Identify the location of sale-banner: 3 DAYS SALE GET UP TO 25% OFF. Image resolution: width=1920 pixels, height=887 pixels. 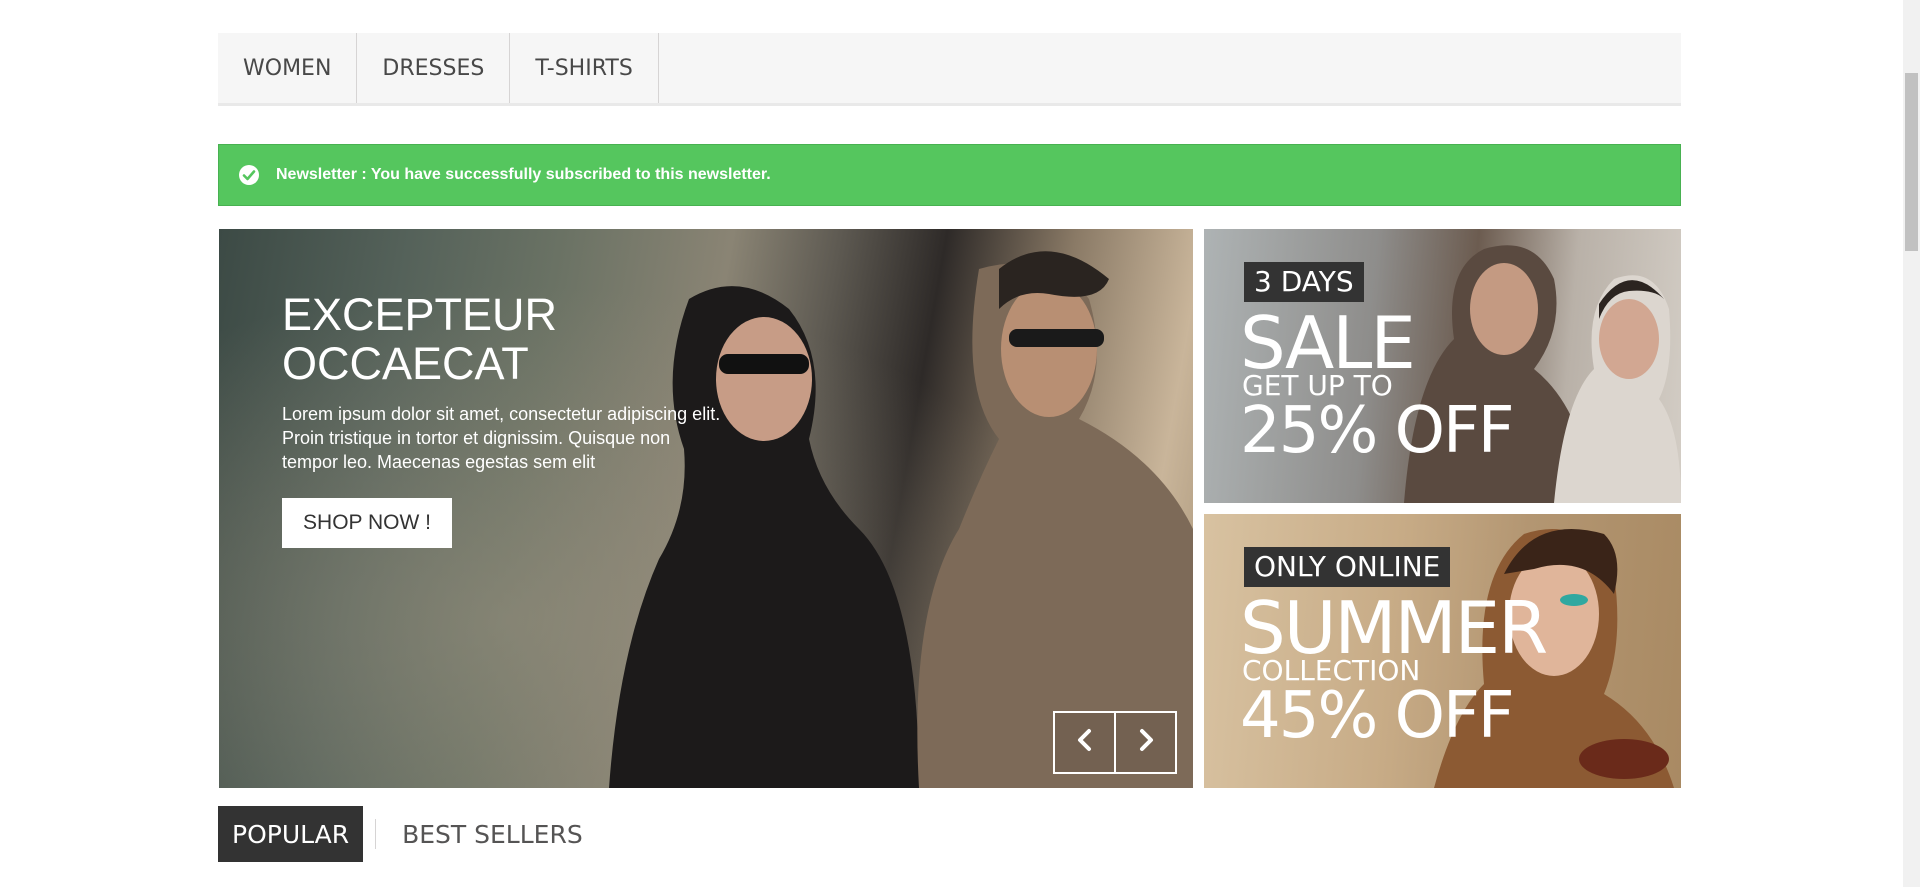
(1442, 366).